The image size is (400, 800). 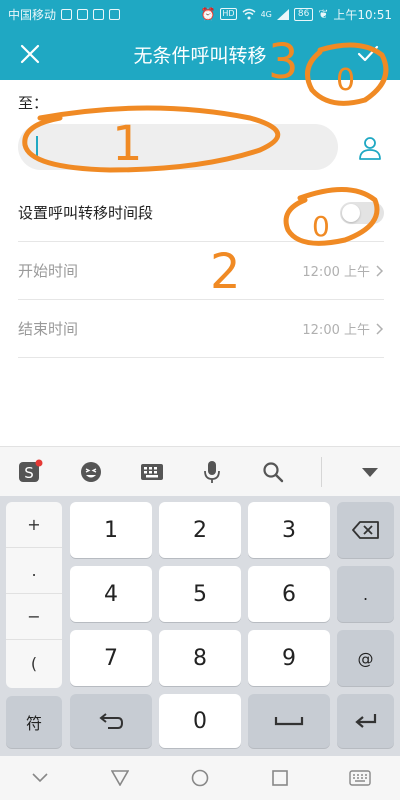 What do you see at coordinates (351, 212) in the screenshot?
I see `toggle-knob` at bounding box center [351, 212].